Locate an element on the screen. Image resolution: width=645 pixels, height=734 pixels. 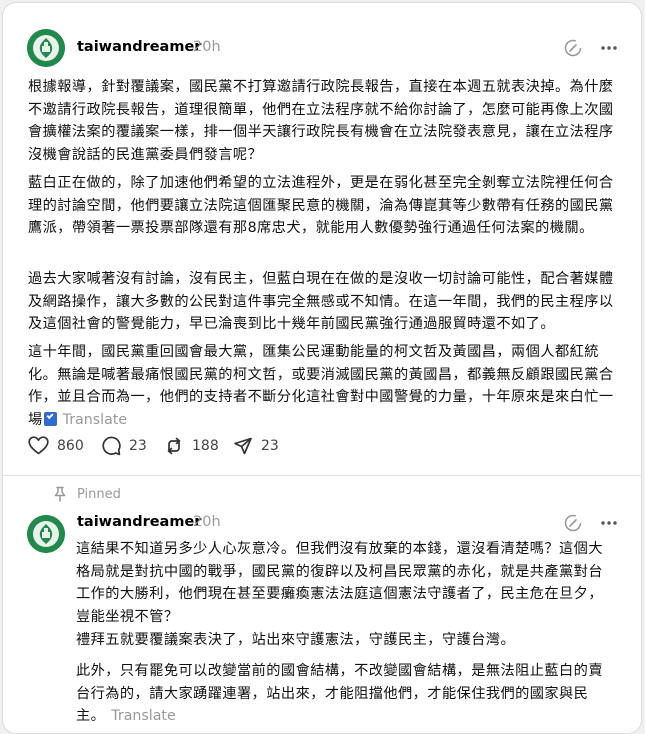
like-button: 860 is located at coordinates (56, 445).